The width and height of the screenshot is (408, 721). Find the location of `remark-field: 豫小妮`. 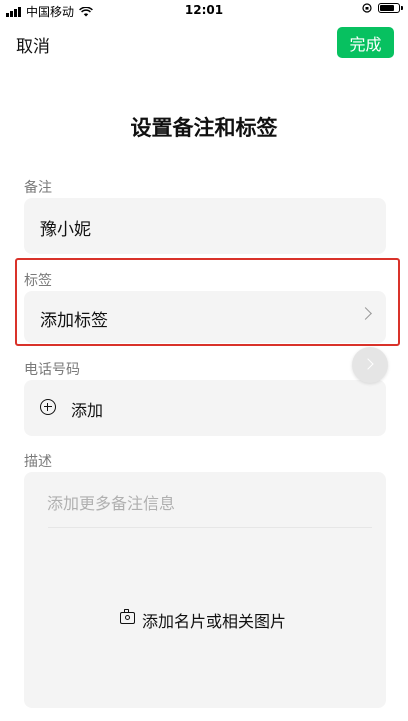

remark-field: 豫小妮 is located at coordinates (205, 226).